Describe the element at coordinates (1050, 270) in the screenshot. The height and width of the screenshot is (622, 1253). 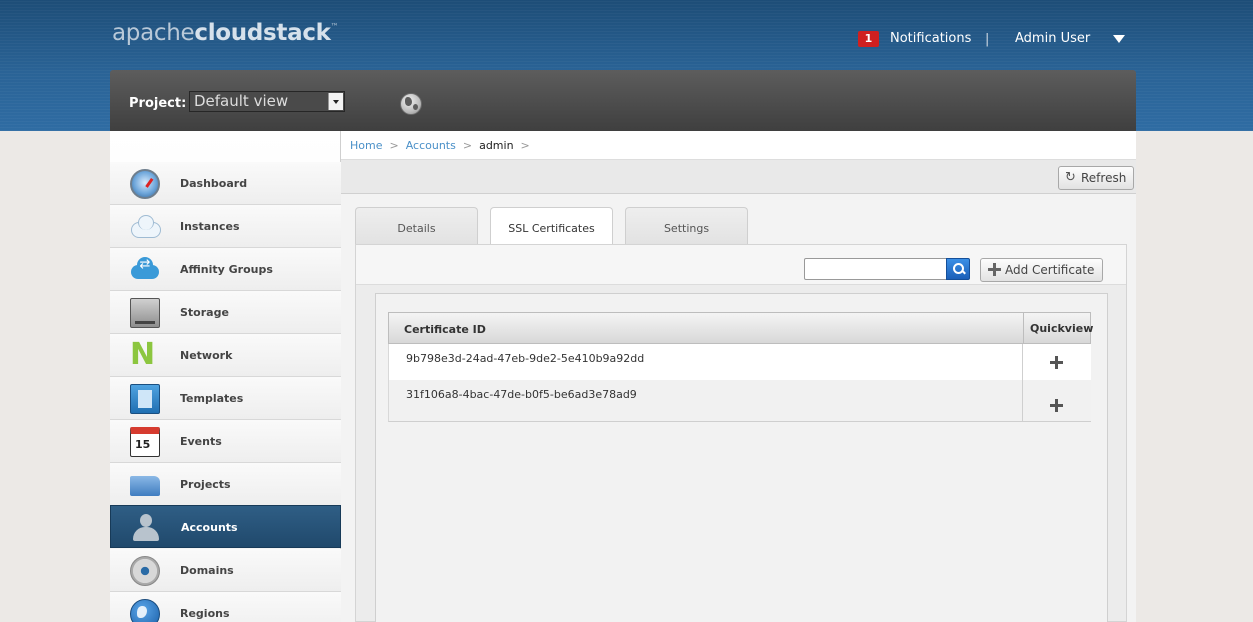
I see `add-certificate-label: Add Certificate` at that location.